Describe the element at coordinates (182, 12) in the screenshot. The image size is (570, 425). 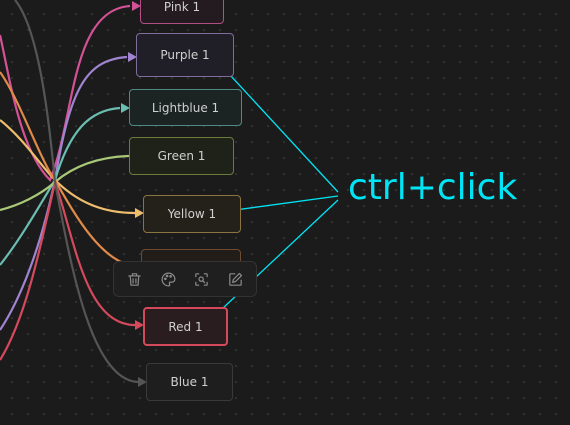
I see `node-pink-1: Pink 1` at that location.